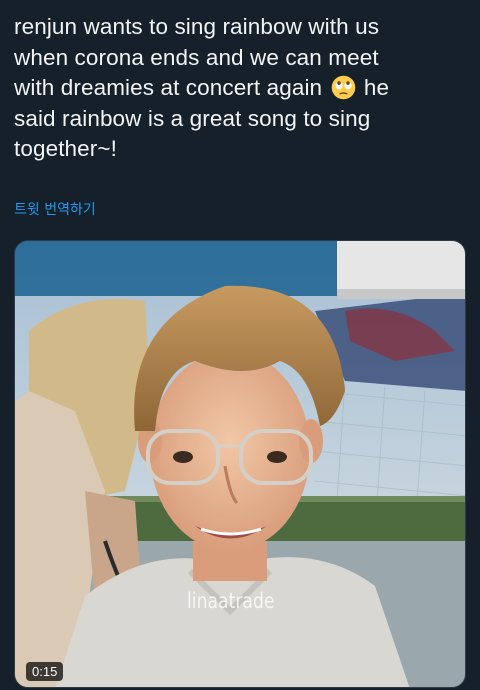 This screenshot has height=690, width=480. Describe the element at coordinates (45, 671) in the screenshot. I see `video-duration-badge: 0:15` at that location.